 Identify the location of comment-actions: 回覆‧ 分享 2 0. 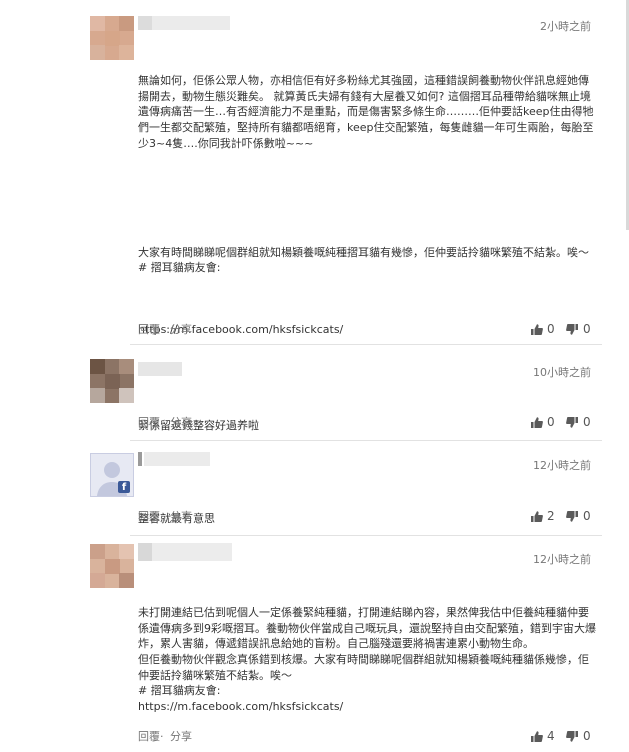
(365, 516).